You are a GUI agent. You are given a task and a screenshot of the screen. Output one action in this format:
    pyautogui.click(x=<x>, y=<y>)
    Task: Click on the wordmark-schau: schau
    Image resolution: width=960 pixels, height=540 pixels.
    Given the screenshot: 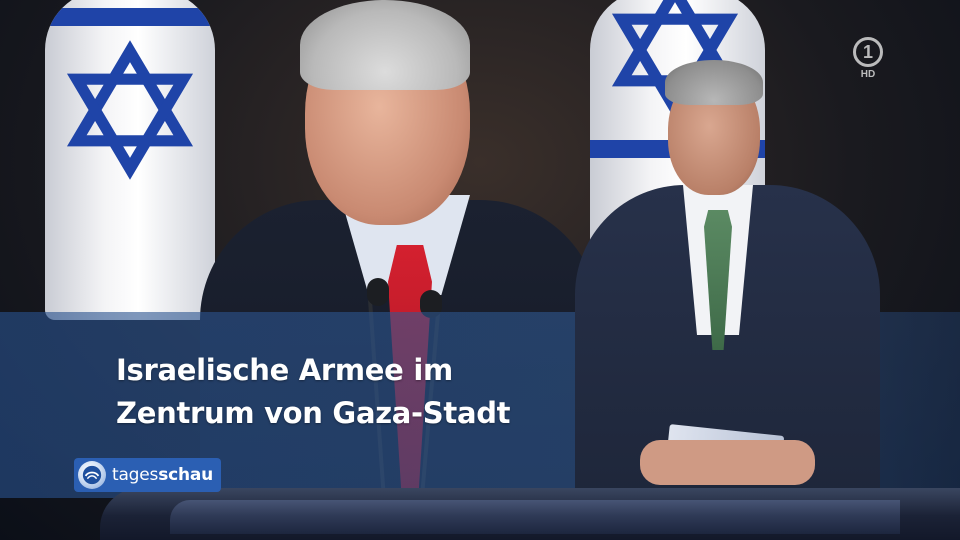 What is the action you would take?
    pyautogui.click(x=186, y=475)
    